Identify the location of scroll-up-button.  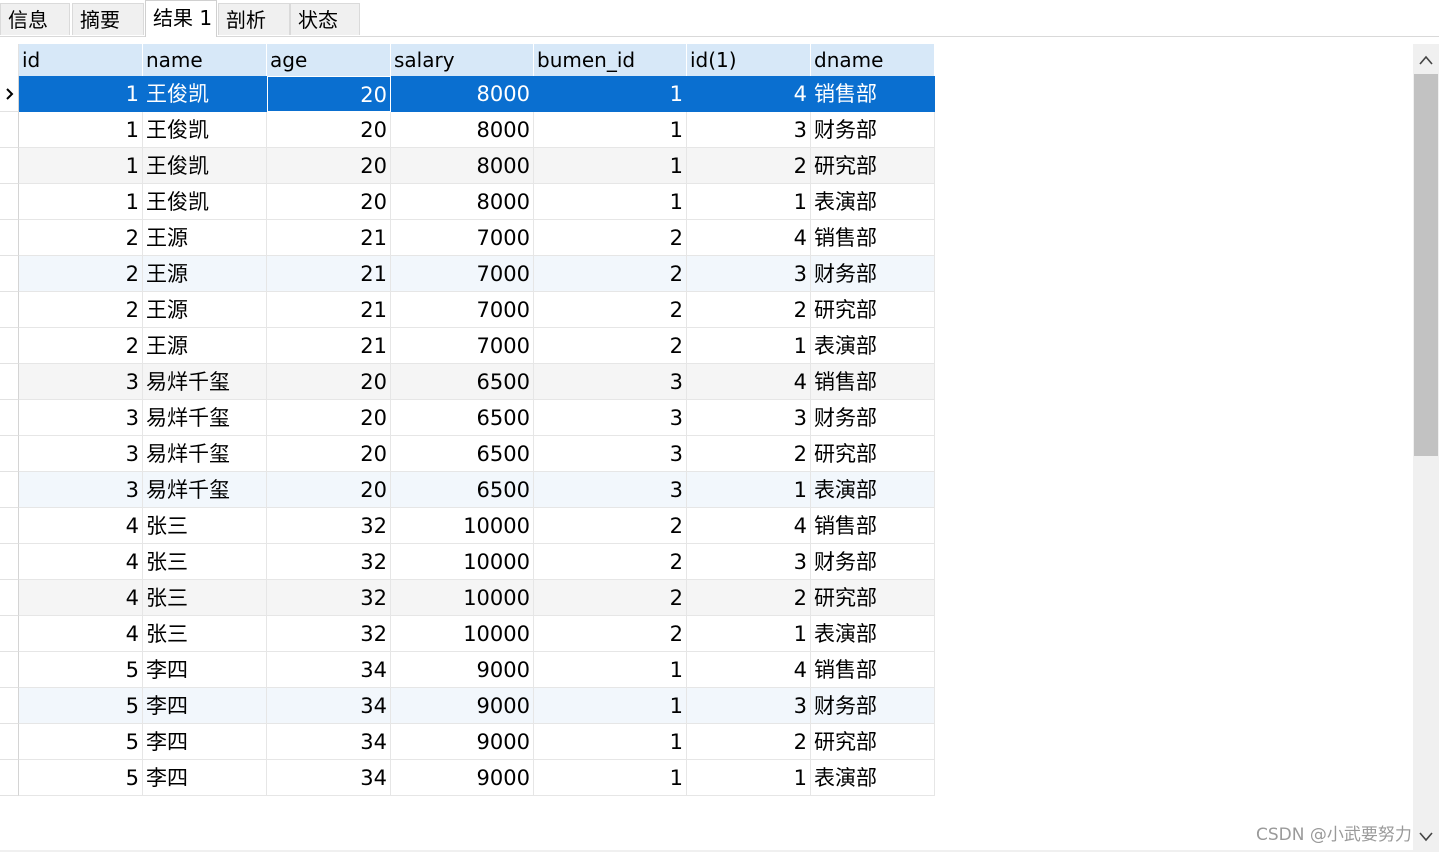
(1426, 59).